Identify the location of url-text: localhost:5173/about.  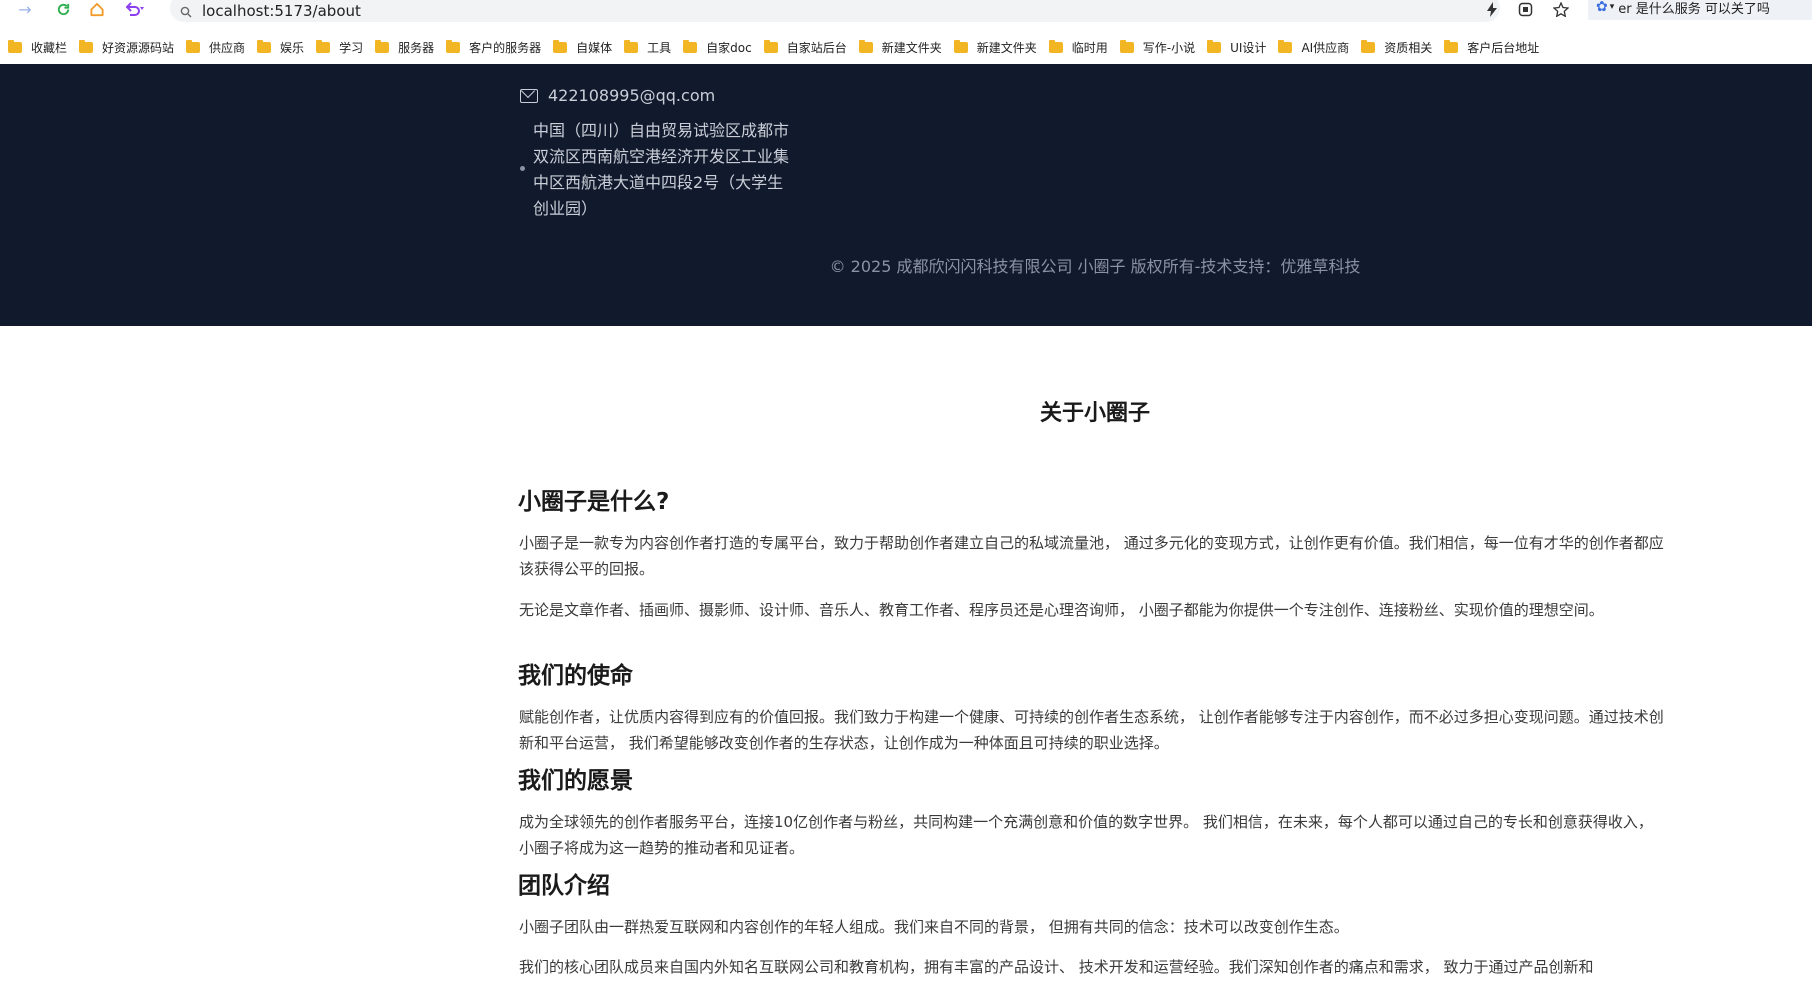
(281, 11).